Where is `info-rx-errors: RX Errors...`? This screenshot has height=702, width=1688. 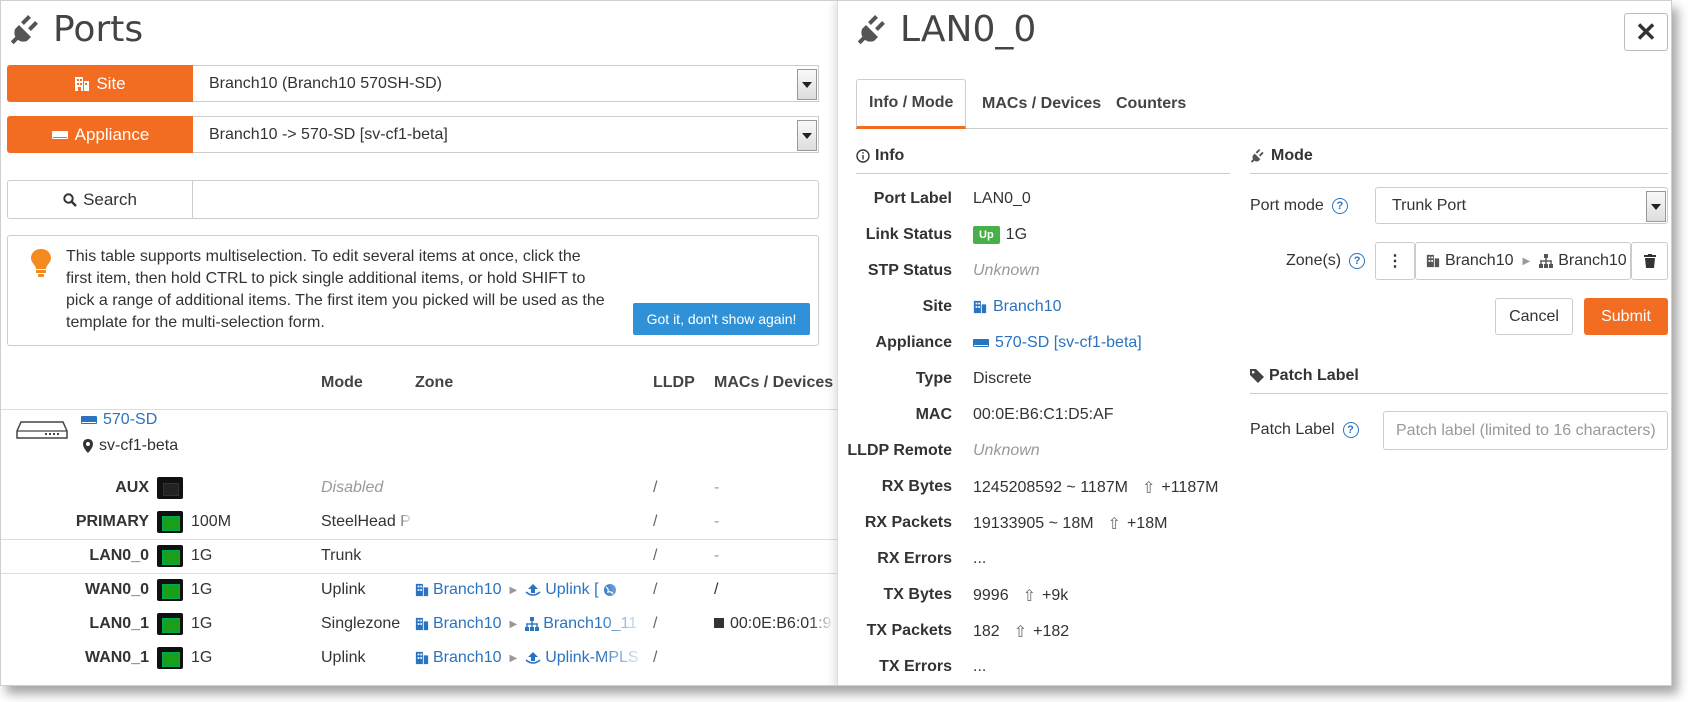 info-rx-errors: RX Errors... is located at coordinates (1036, 567).